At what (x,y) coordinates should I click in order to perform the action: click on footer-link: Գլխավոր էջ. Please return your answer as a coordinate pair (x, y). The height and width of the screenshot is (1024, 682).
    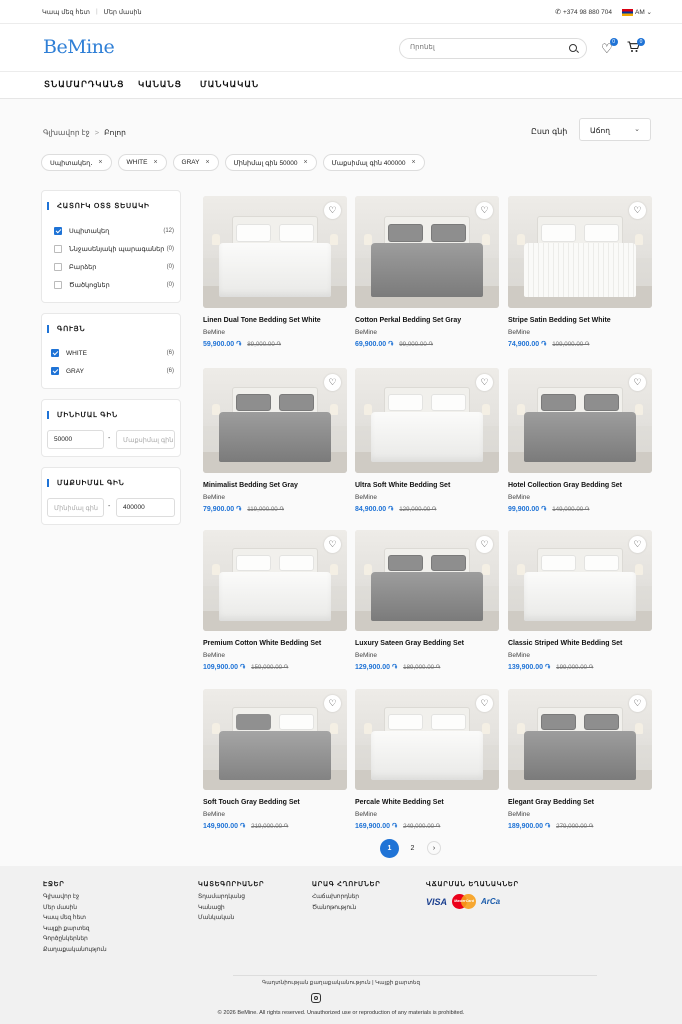
    Looking at the image, I should click on (75, 897).